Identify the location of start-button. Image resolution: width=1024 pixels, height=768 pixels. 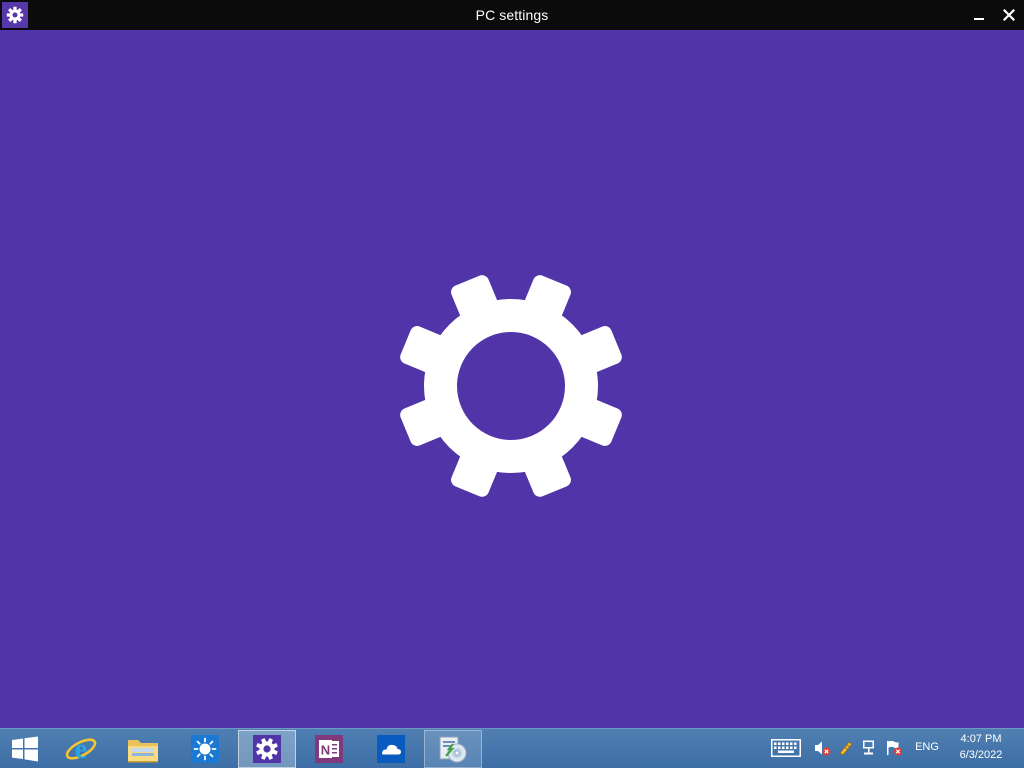
(25, 749).